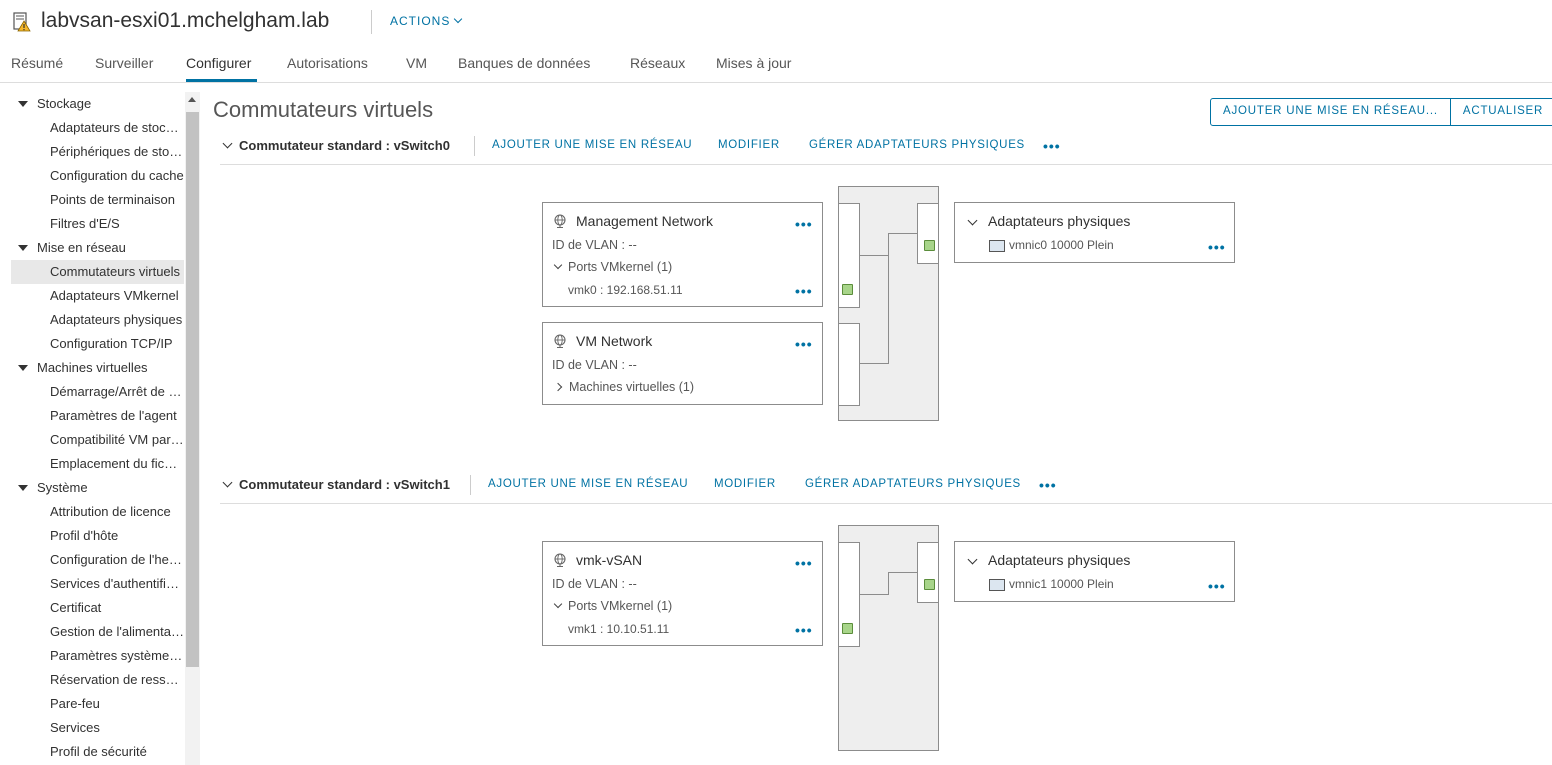  What do you see at coordinates (111, 343) in the screenshot?
I see `sidebar-label: Configuration TCP/IP` at bounding box center [111, 343].